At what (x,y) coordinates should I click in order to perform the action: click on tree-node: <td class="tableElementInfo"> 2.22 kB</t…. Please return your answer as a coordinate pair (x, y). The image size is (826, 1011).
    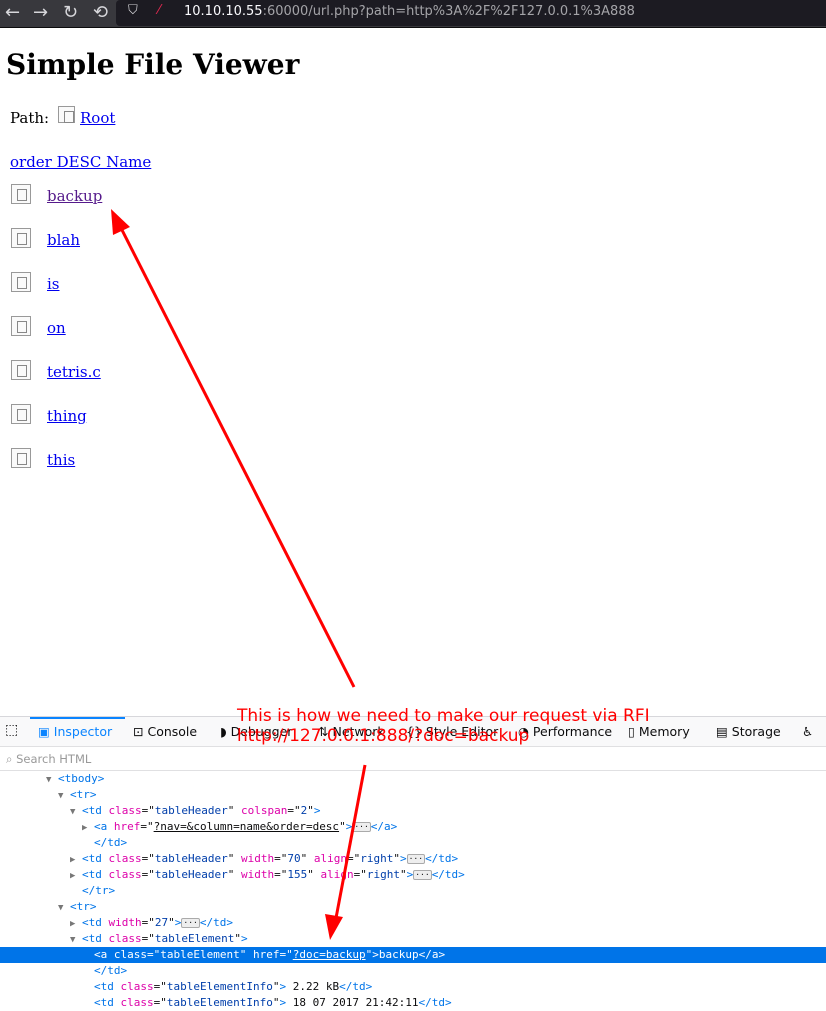
    Looking at the image, I should click on (413, 987).